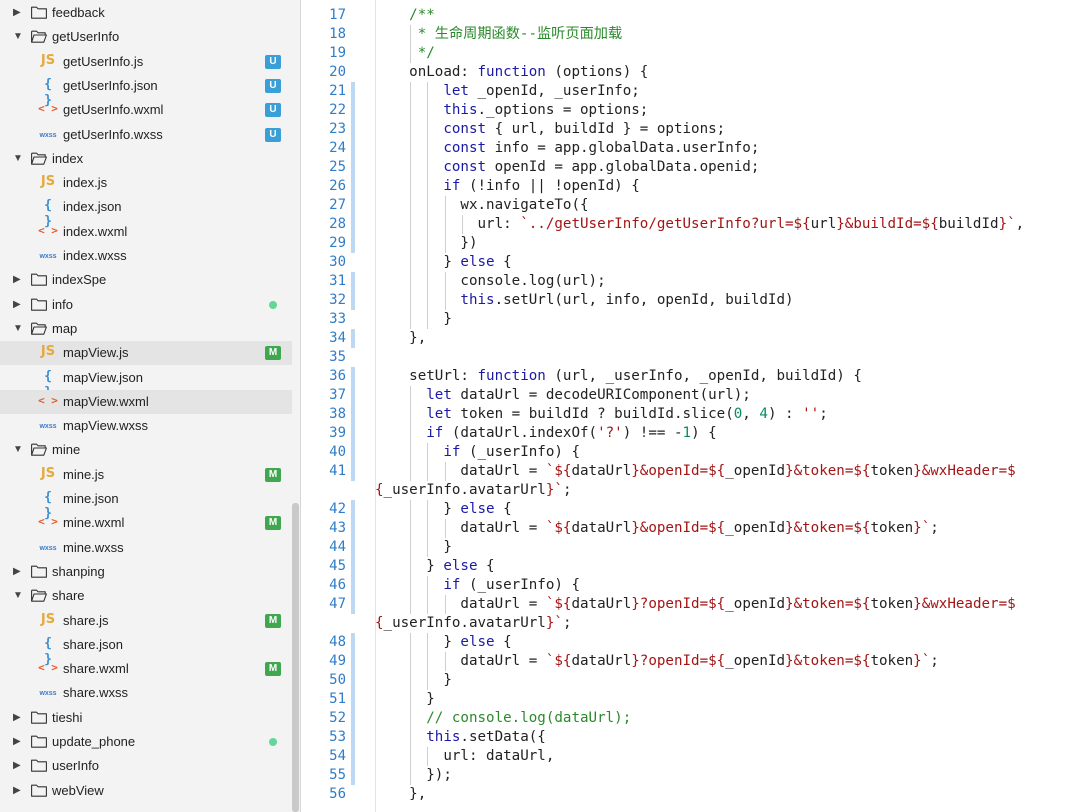 The image size is (1080, 812). Describe the element at coordinates (353, 452) in the screenshot. I see `modified-line-marker` at that location.